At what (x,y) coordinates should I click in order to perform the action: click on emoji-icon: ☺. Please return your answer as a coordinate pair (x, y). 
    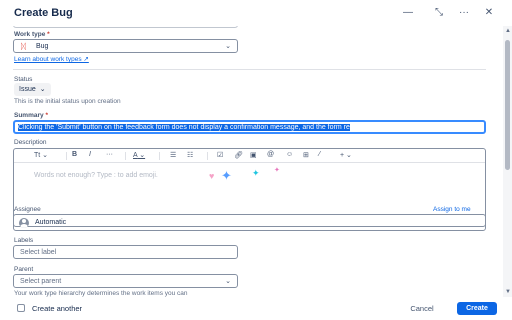
    Looking at the image, I should click on (289, 154).